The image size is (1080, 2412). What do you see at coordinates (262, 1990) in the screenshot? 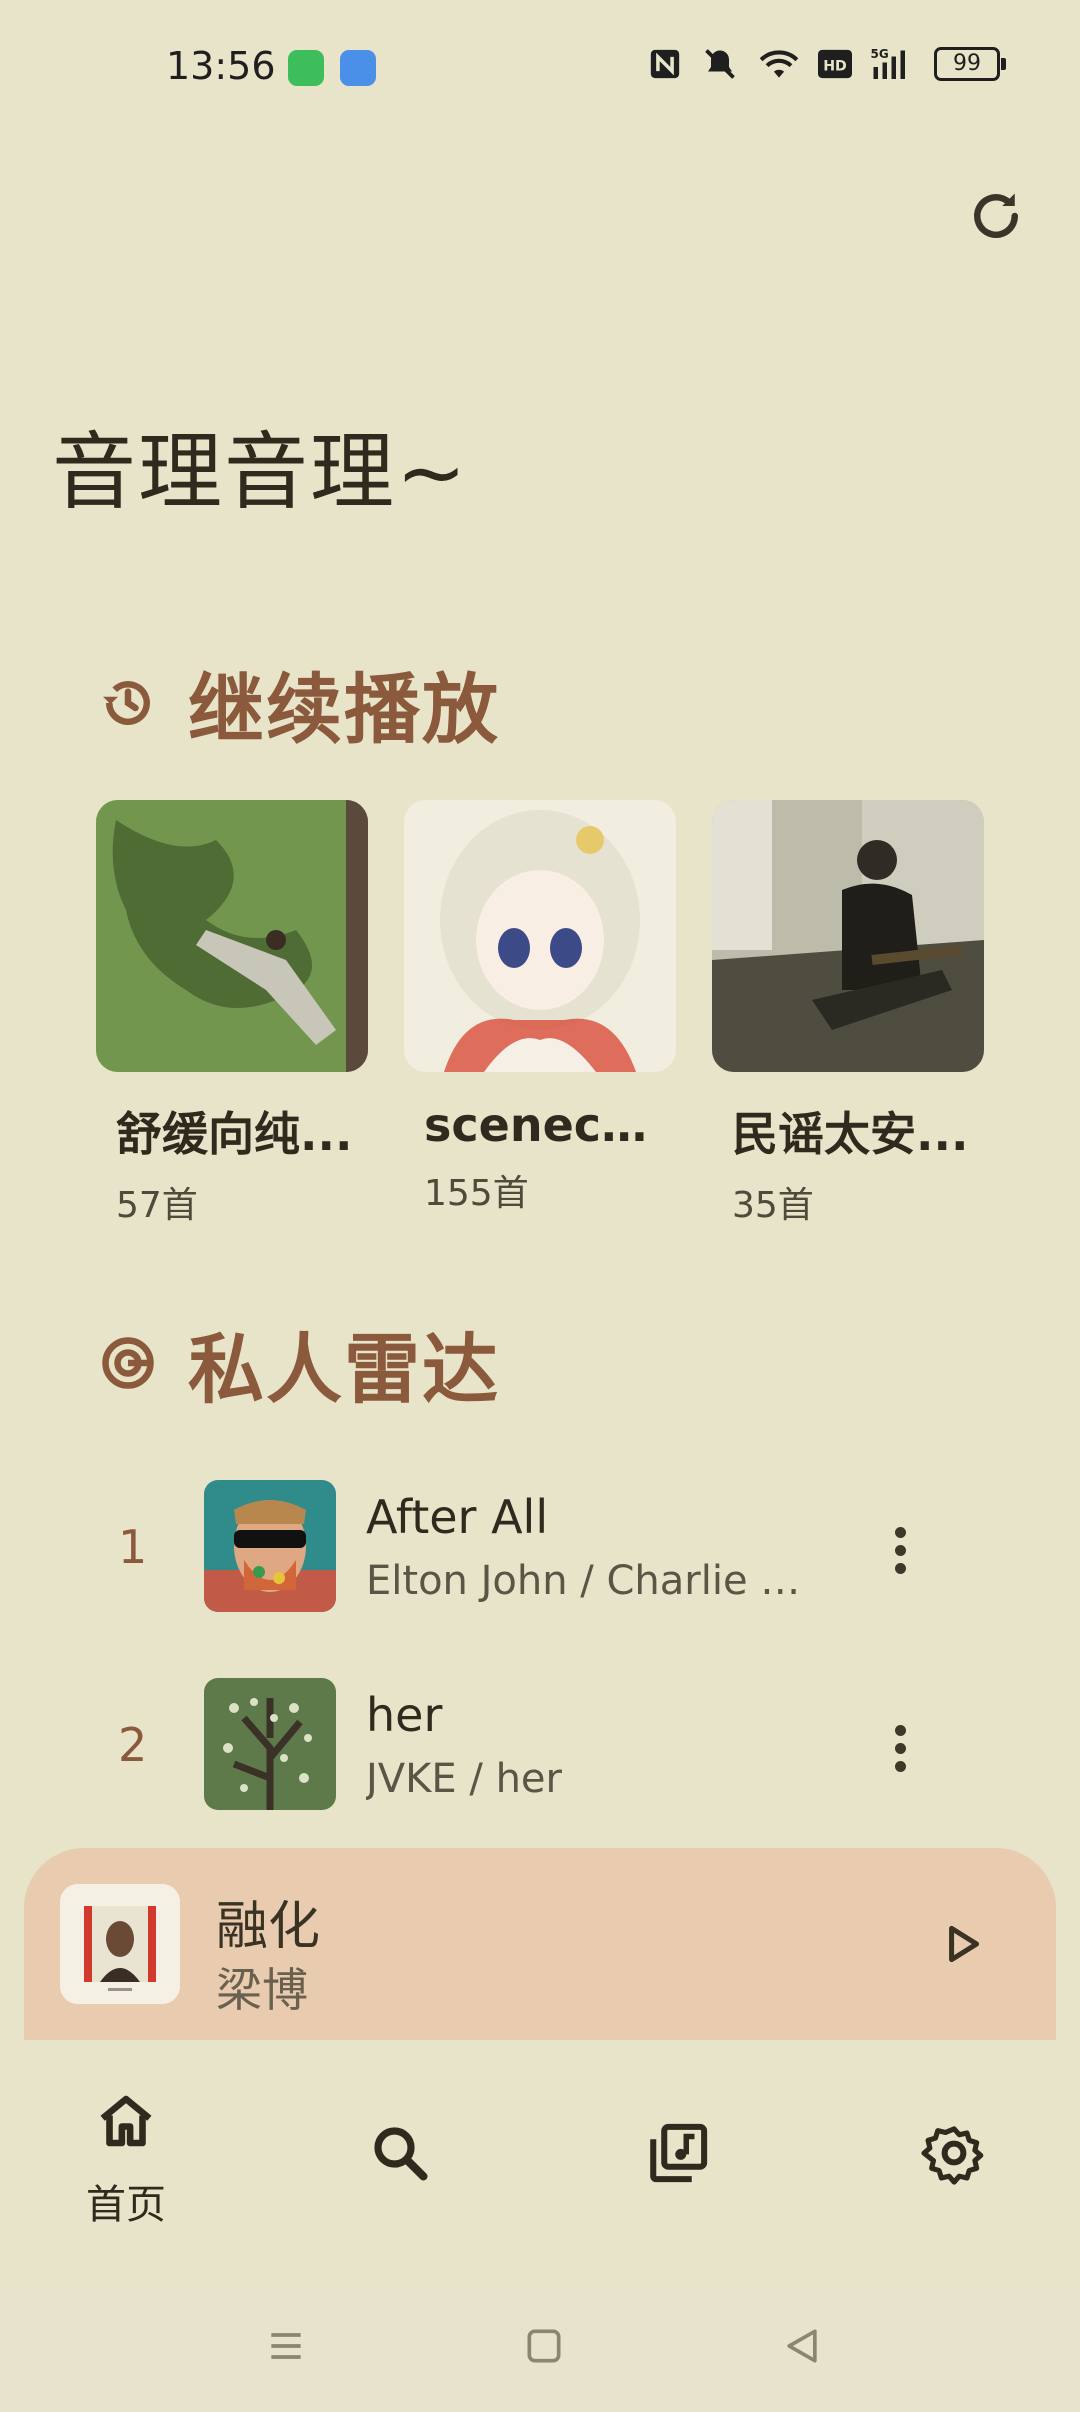
I see `mini-player-artist: 梁博` at bounding box center [262, 1990].